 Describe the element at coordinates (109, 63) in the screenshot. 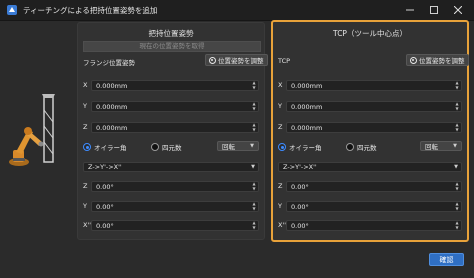

I see `flange-pose-label: フランジ位置姿勢` at that location.